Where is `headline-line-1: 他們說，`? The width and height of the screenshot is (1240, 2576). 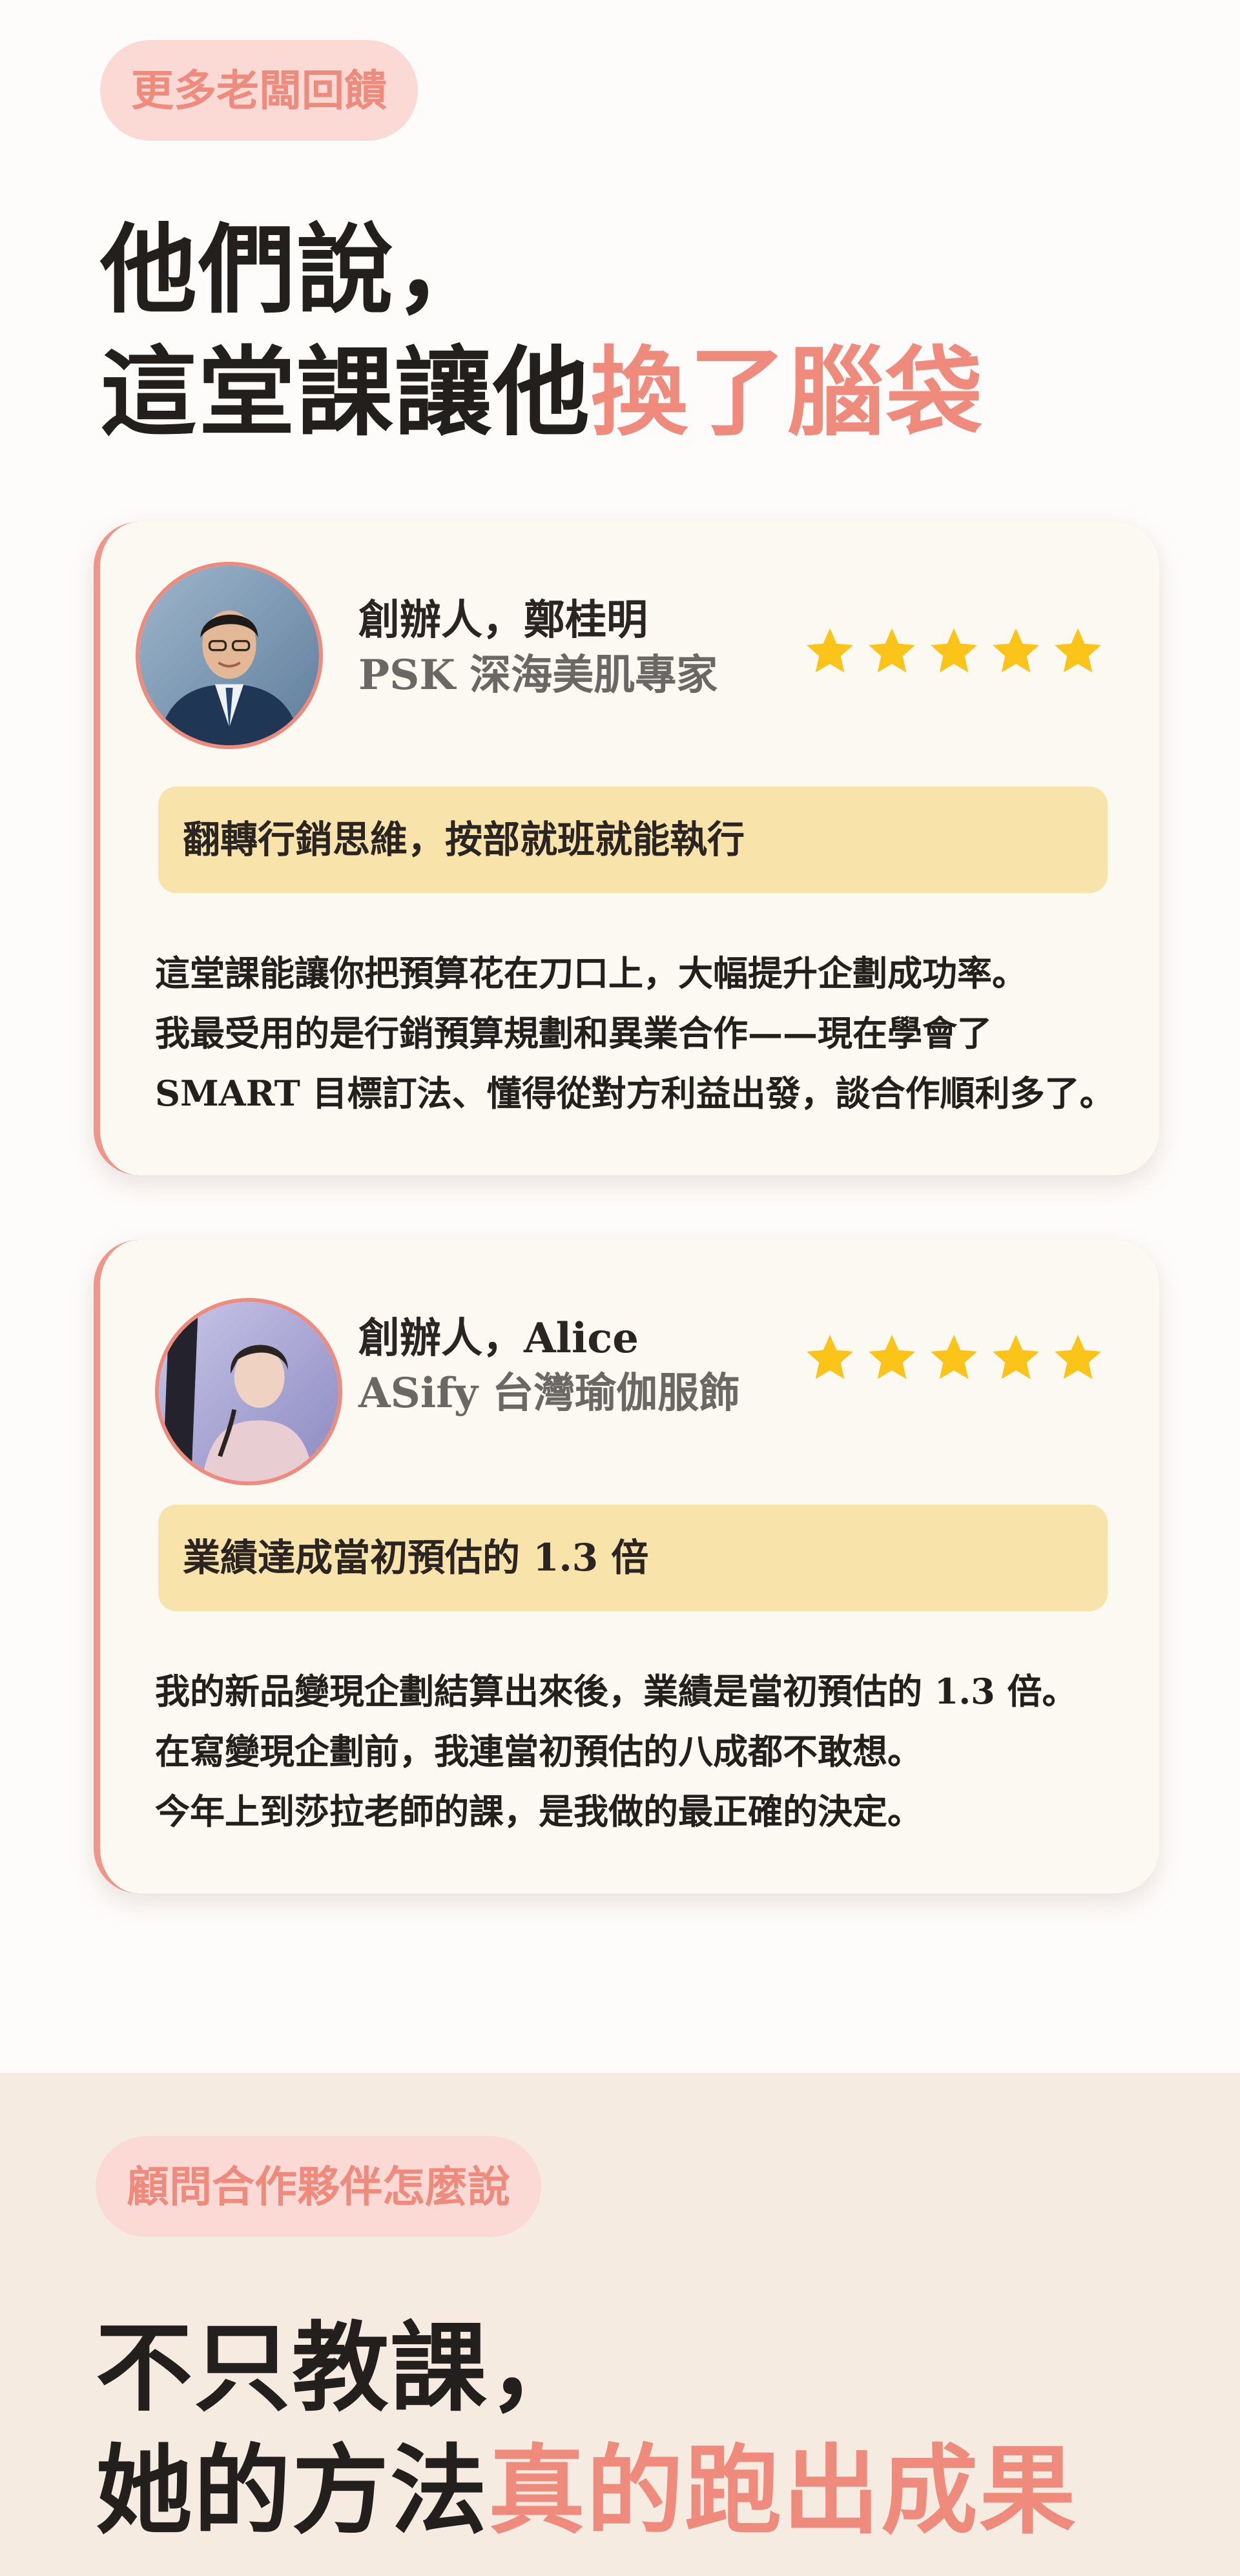 headline-line-1: 他們說， is located at coordinates (296, 270).